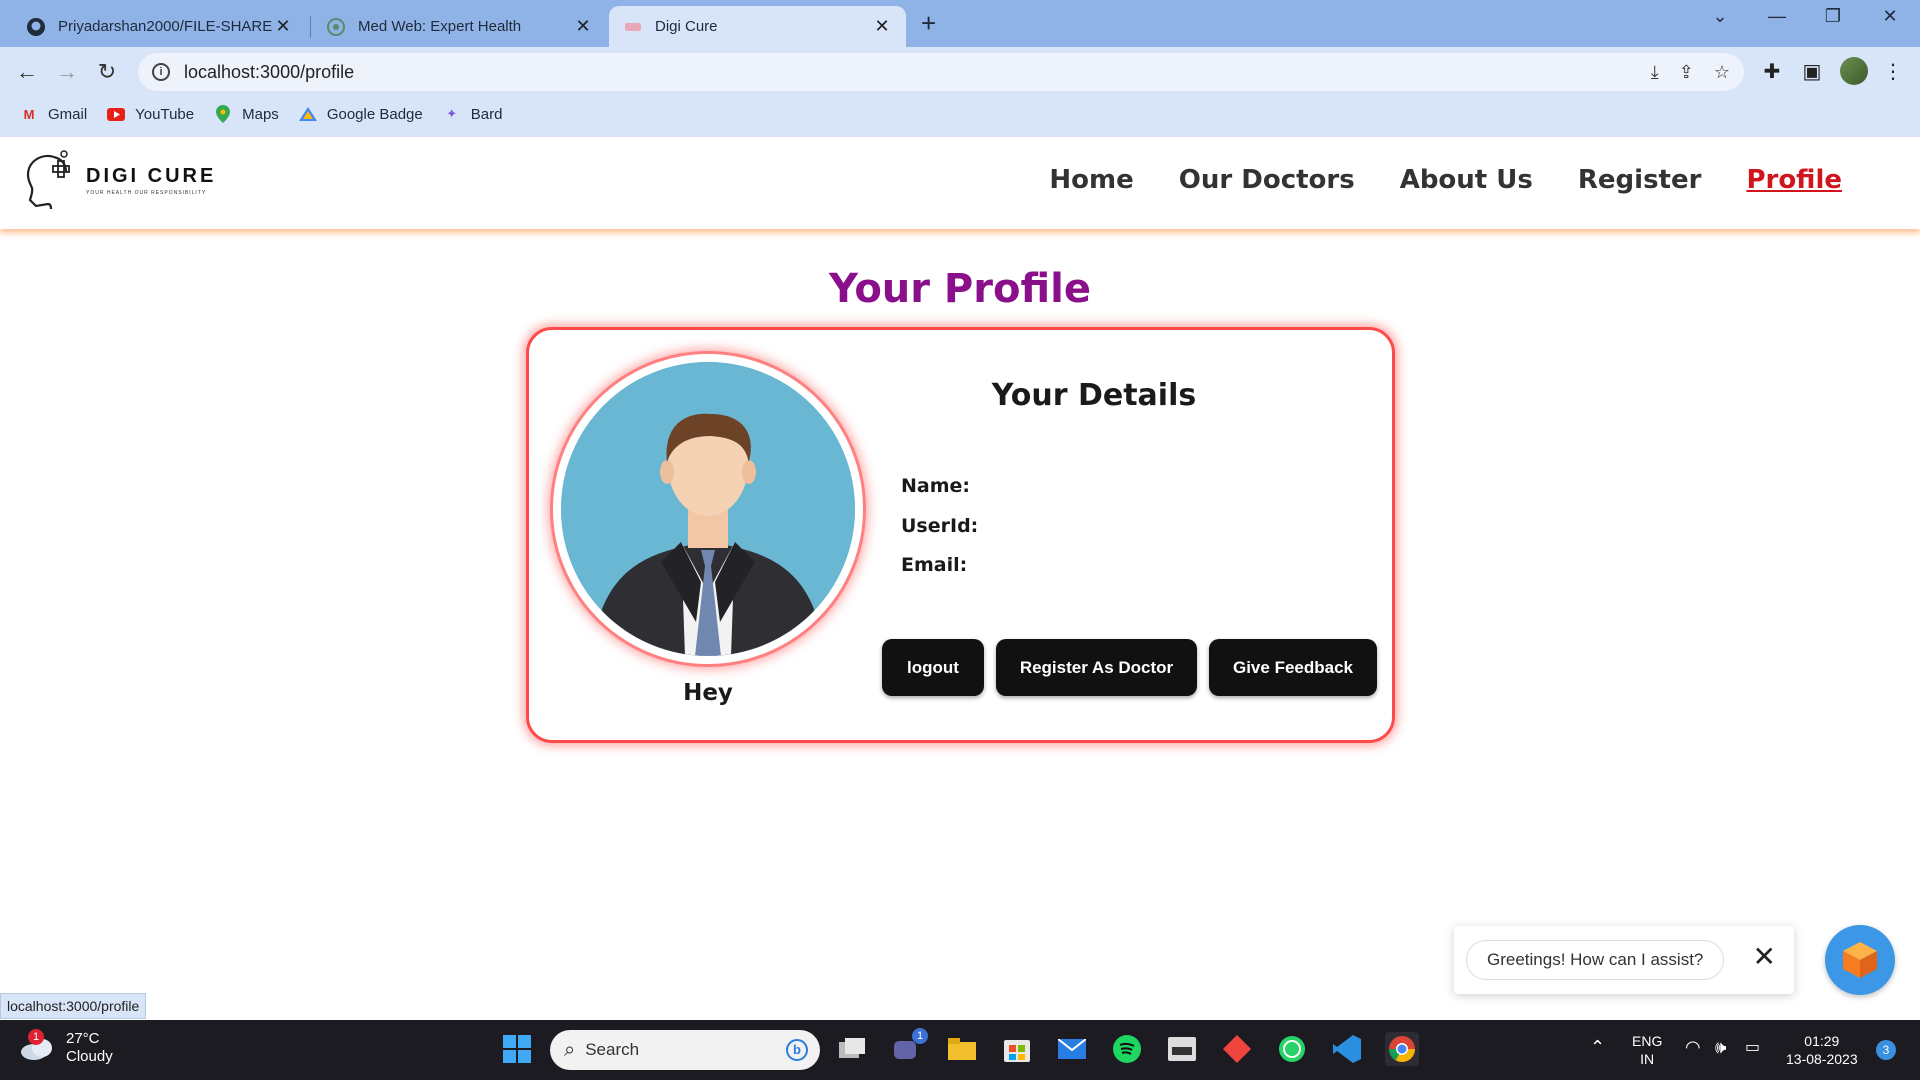 The image size is (1920, 1080). Describe the element at coordinates (941, 72) in the screenshot. I see `address-bar: i localhost:3000/profile ⤓ ⇪ ☆` at that location.